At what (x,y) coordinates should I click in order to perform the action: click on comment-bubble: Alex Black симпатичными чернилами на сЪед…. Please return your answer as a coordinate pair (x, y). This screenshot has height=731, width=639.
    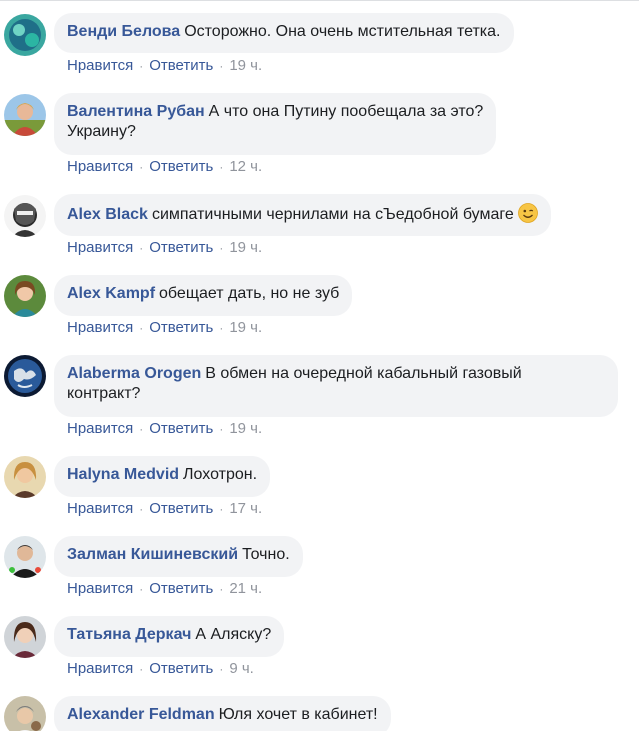
    Looking at the image, I should click on (302, 215).